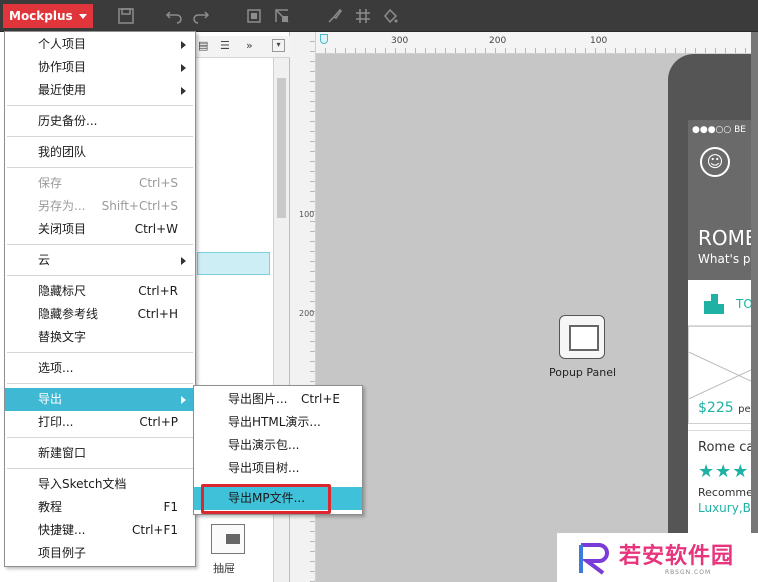 The width and height of the screenshot is (758, 582). I want to click on category-tab: TO, so click(723, 303).